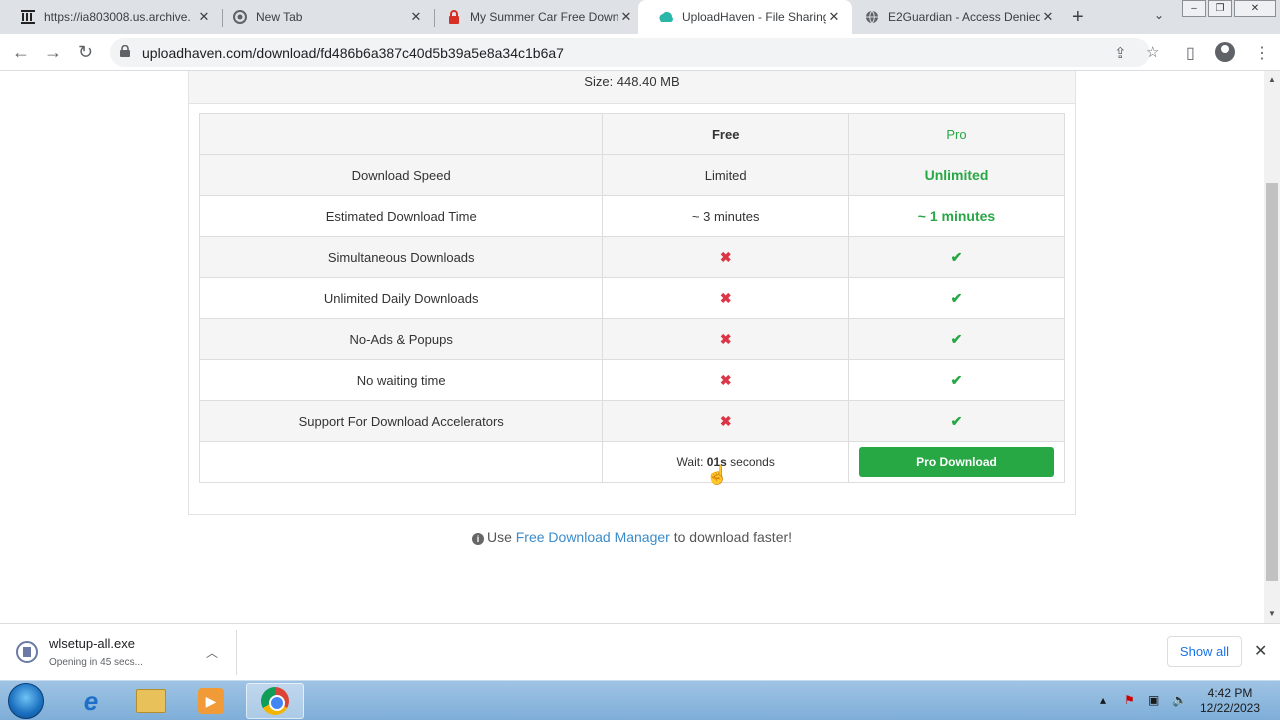 Image resolution: width=1280 pixels, height=720 pixels. Describe the element at coordinates (401, 421) in the screenshot. I see `feature-label: Support For Download Accelerators` at that location.